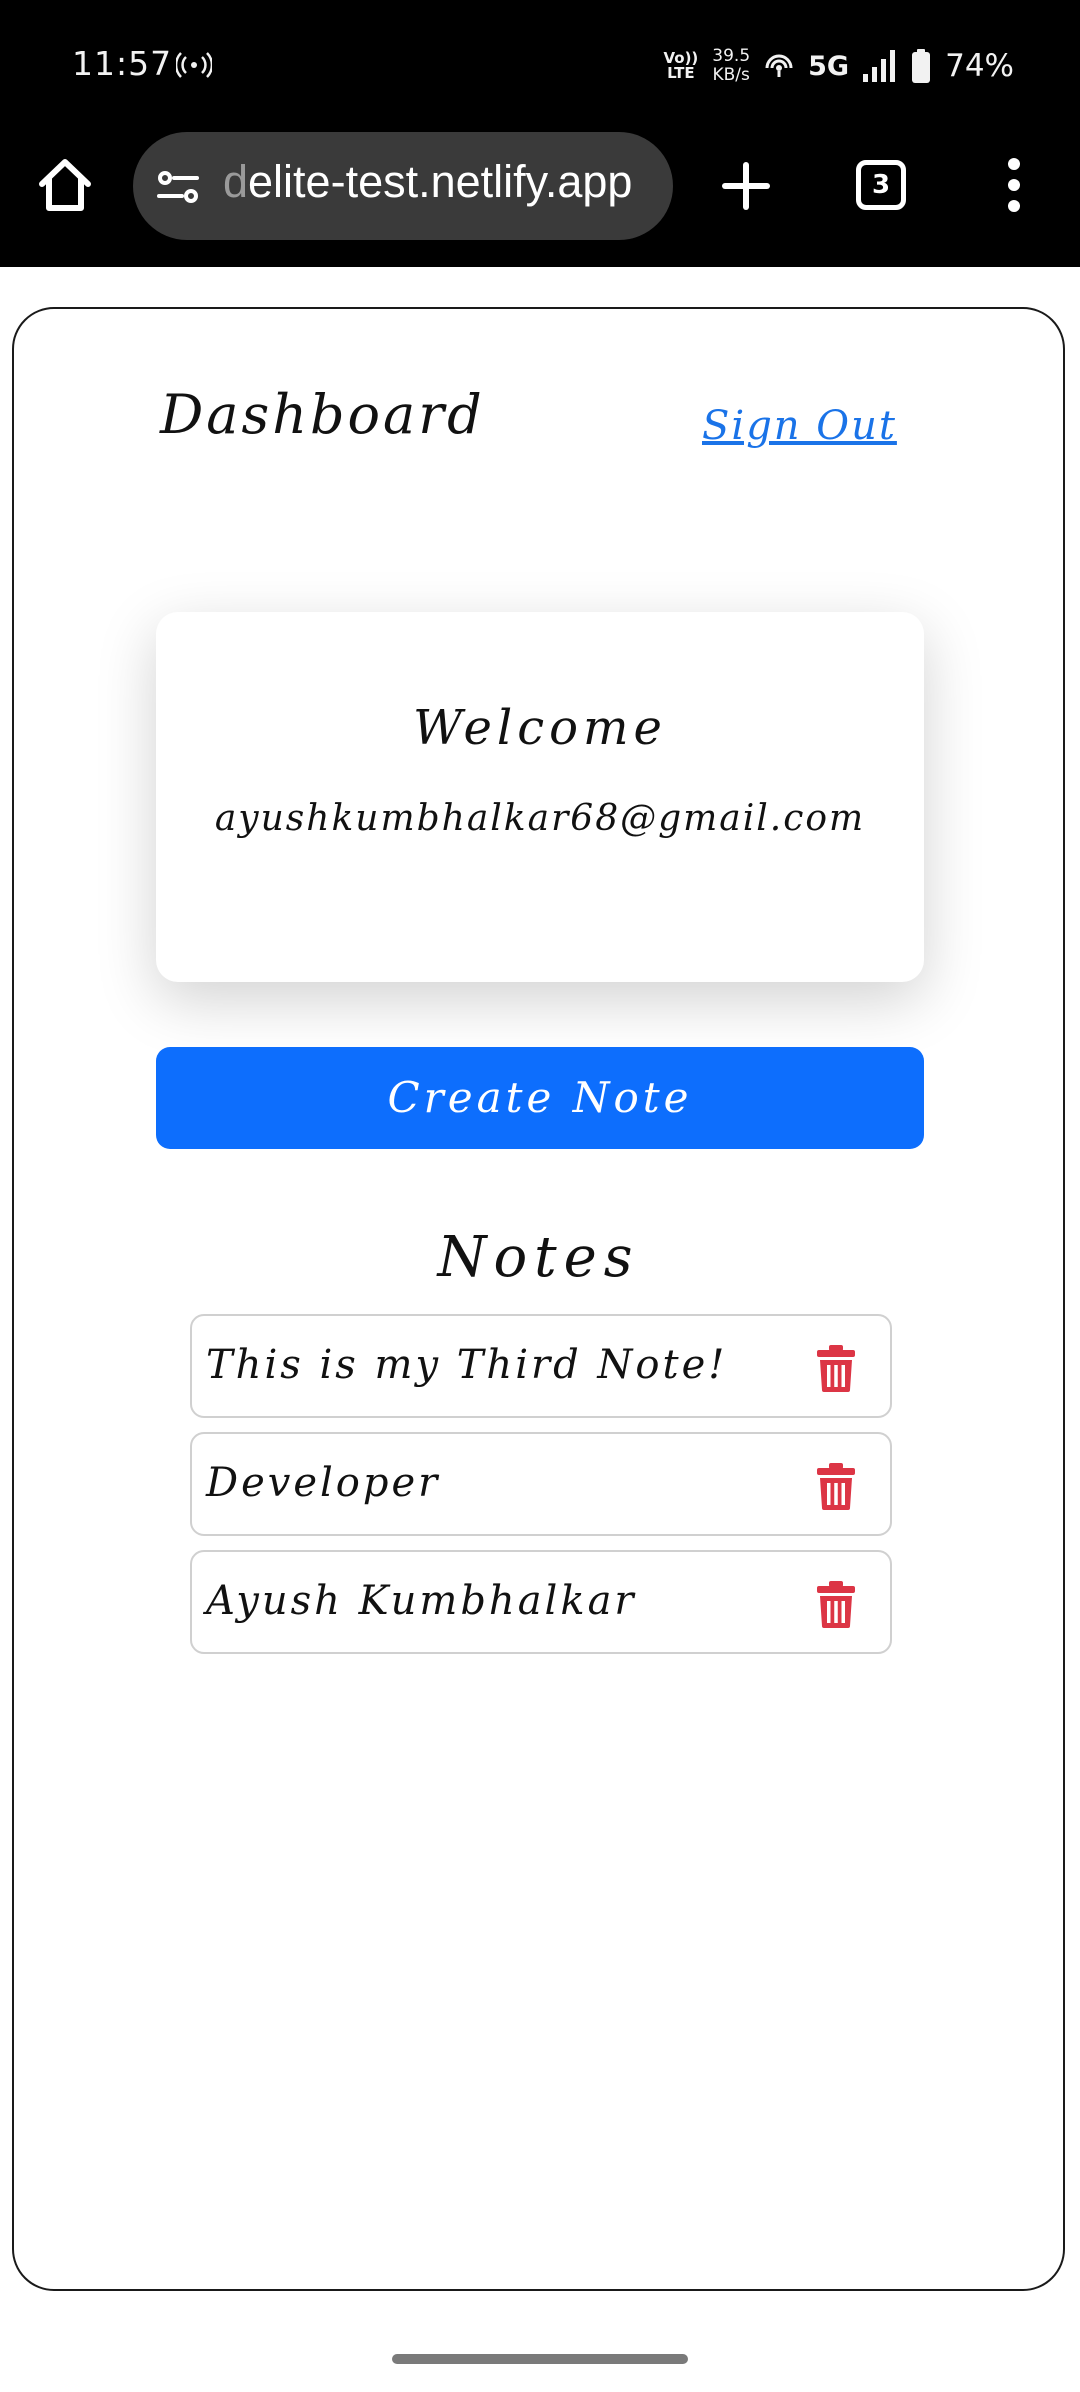 This screenshot has height=2392, width=1080. I want to click on battery-percent: 74%, so click(979, 66).